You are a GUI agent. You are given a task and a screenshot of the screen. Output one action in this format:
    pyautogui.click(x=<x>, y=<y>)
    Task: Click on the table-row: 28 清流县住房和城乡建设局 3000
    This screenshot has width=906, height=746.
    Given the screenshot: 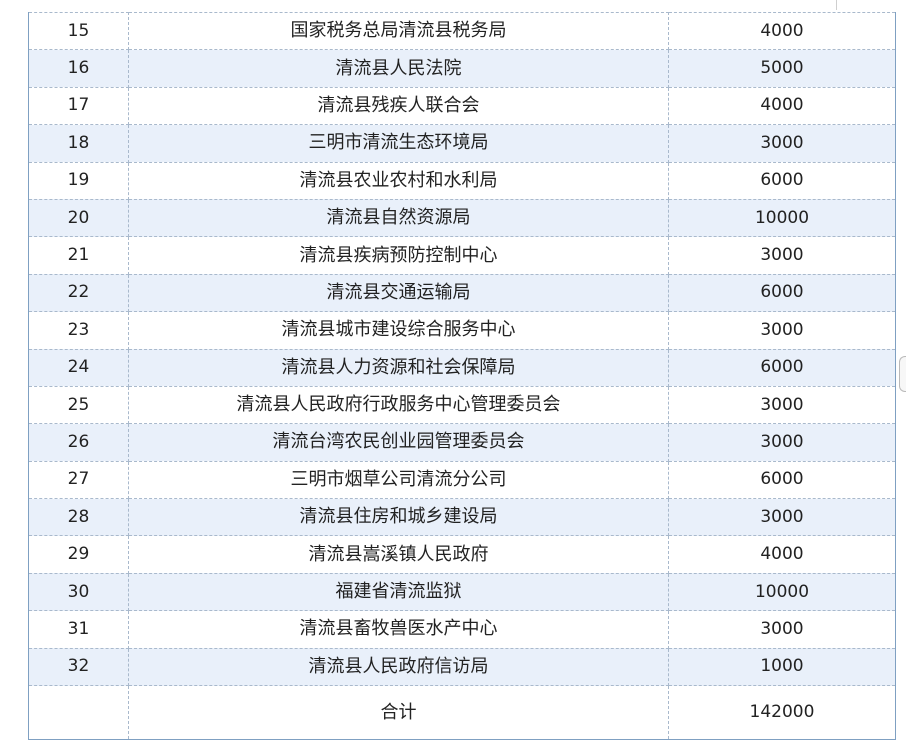 What is the action you would take?
    pyautogui.click(x=462, y=517)
    